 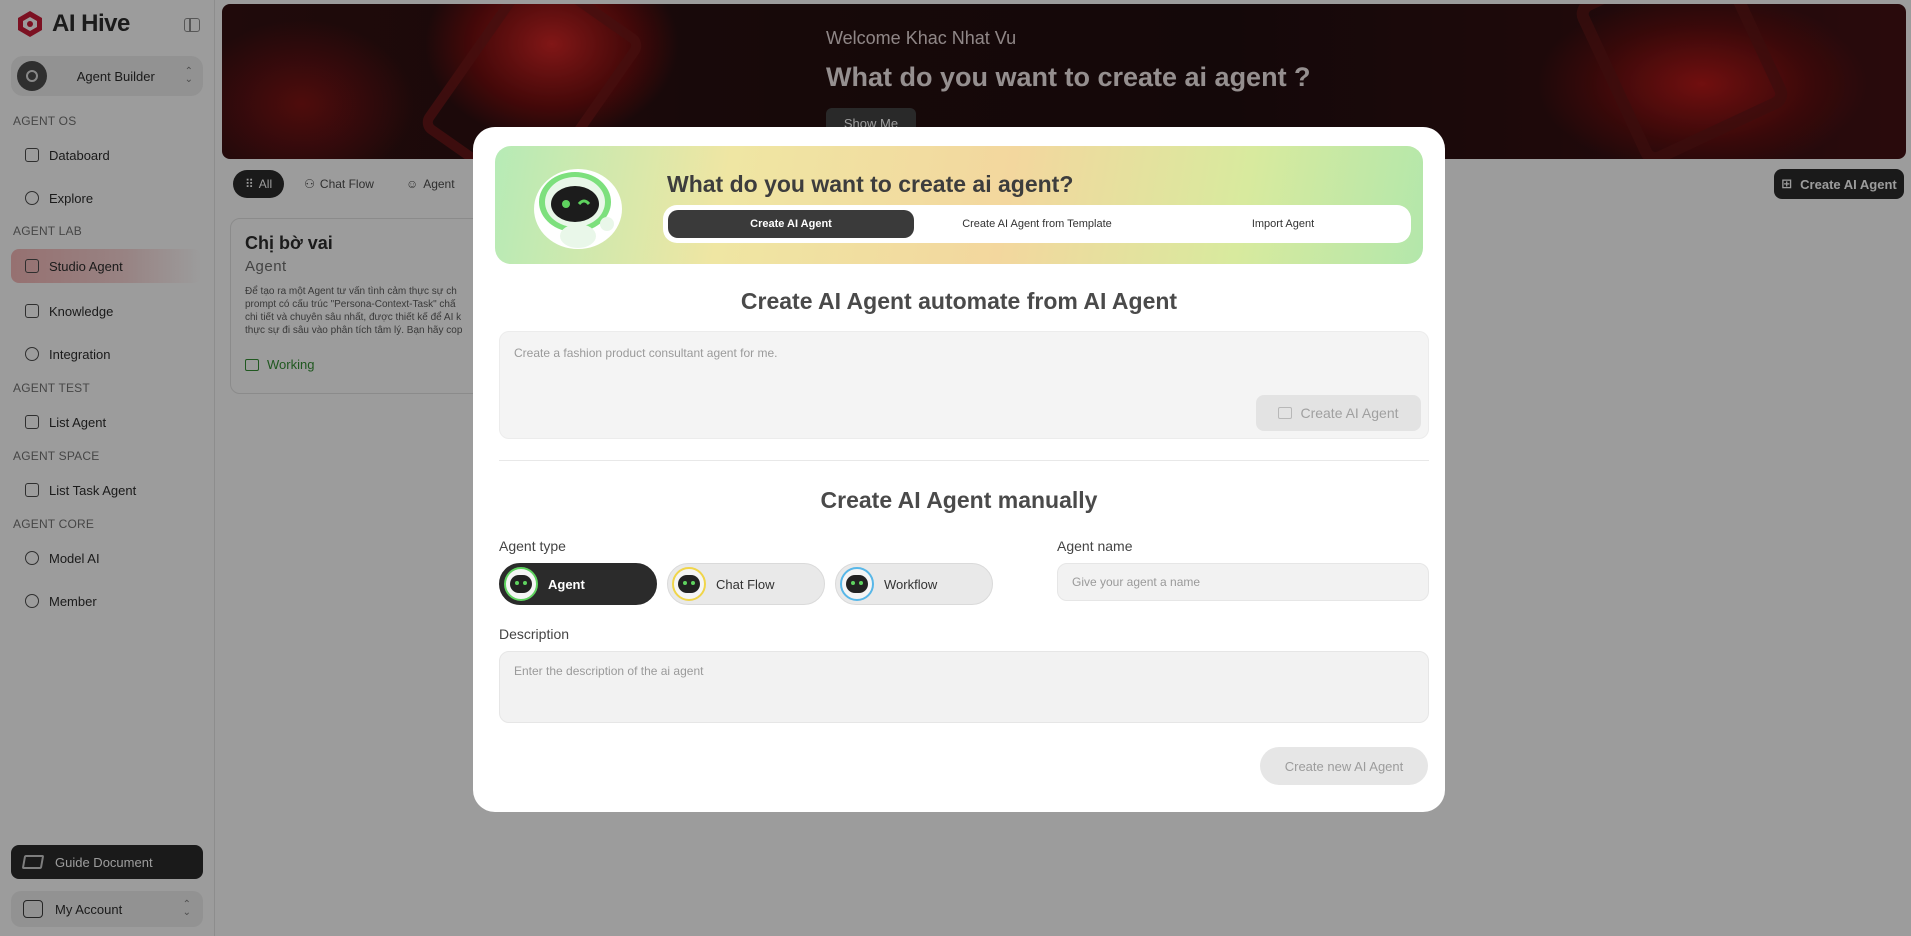 What do you see at coordinates (791, 224) in the screenshot?
I see `tab-create-ai-agent: Create AI Agent` at bounding box center [791, 224].